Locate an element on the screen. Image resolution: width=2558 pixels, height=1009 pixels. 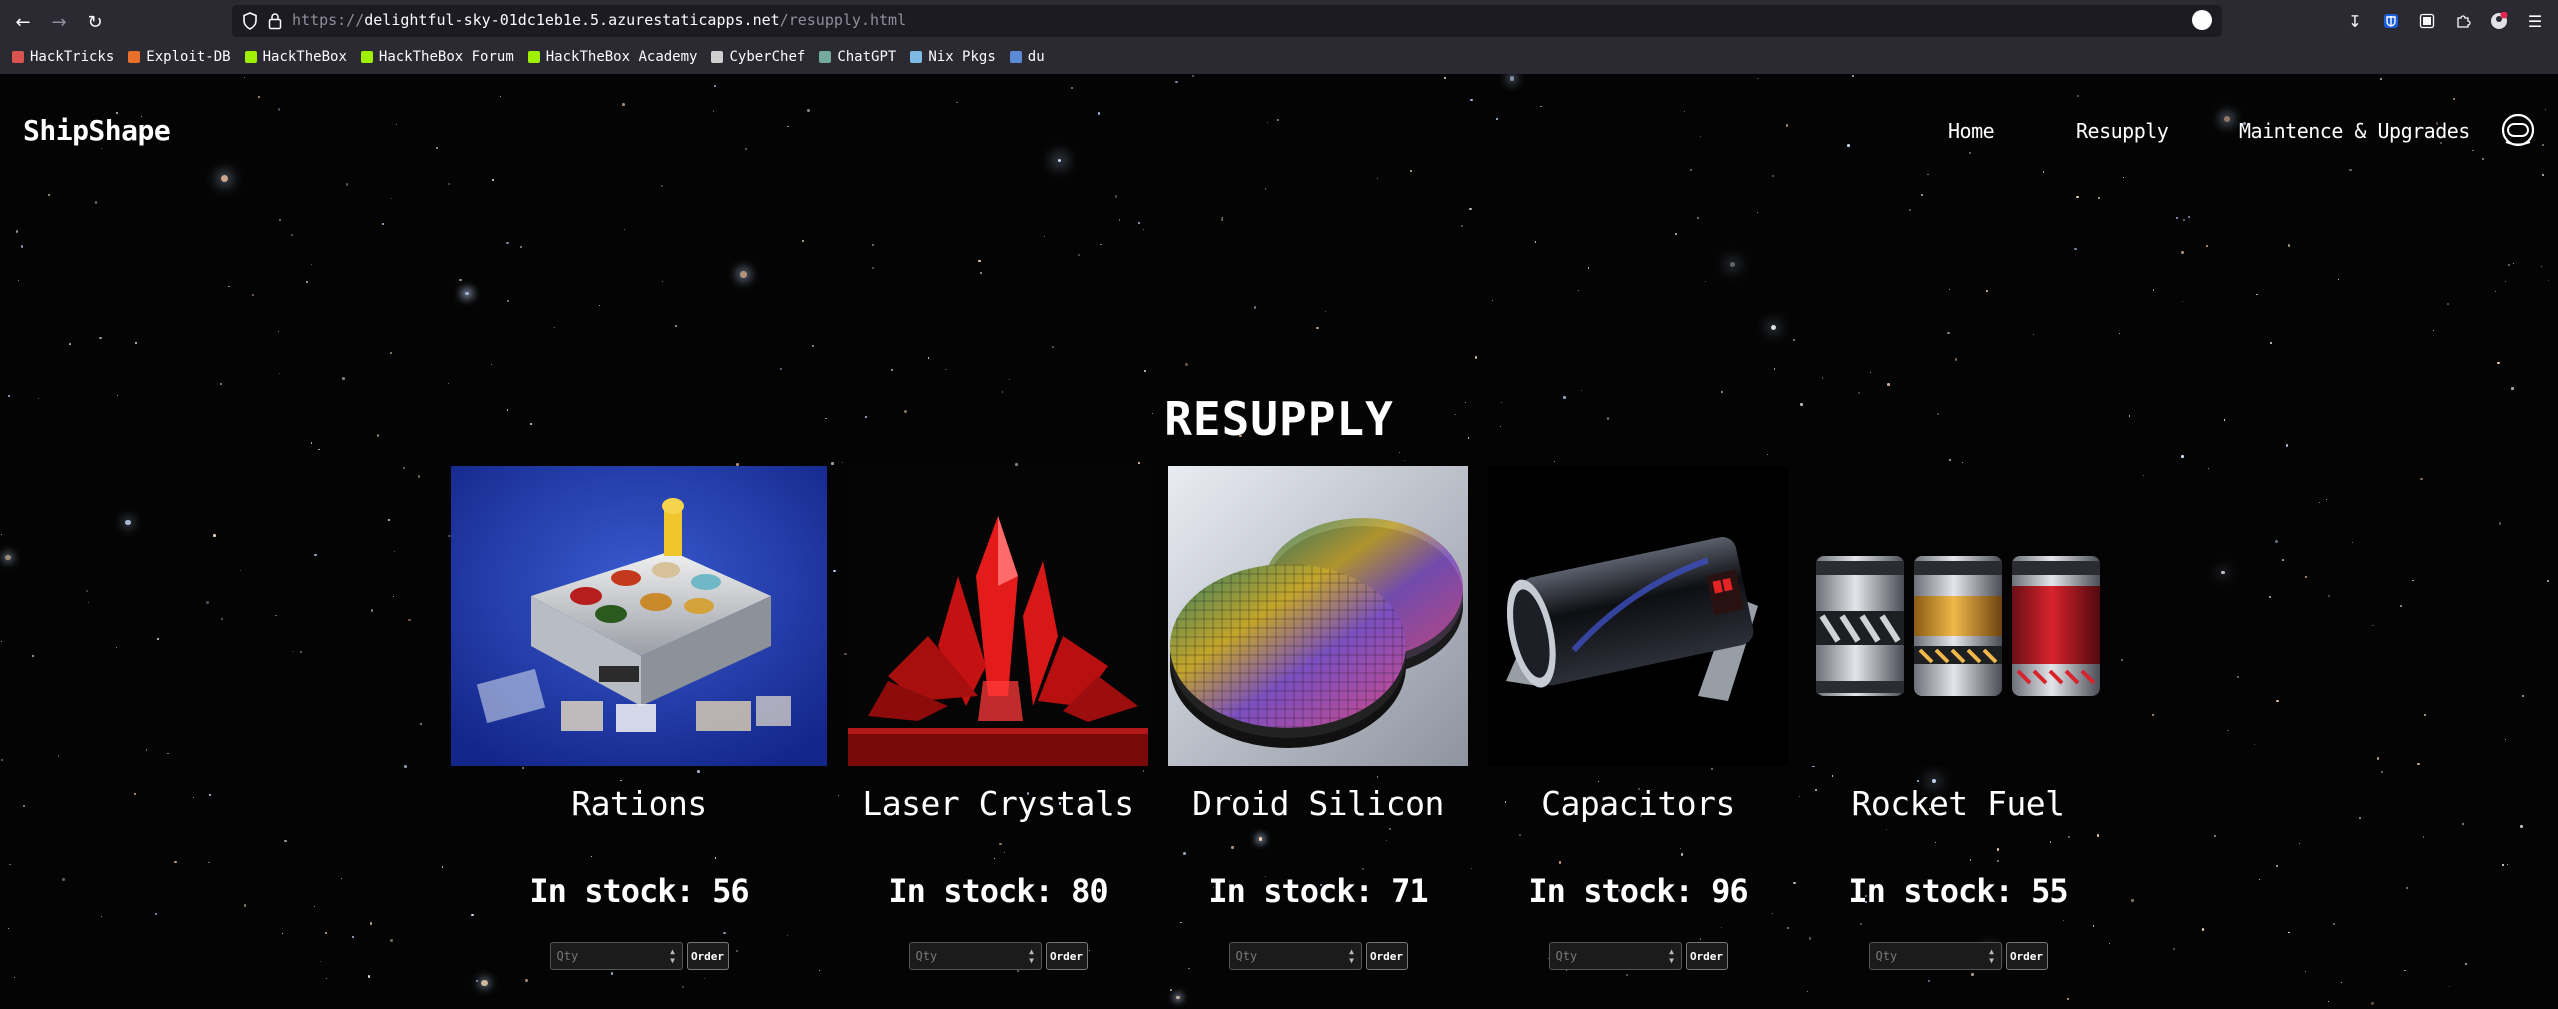
bookmark-item: ChatGPT is located at coordinates (857, 57).